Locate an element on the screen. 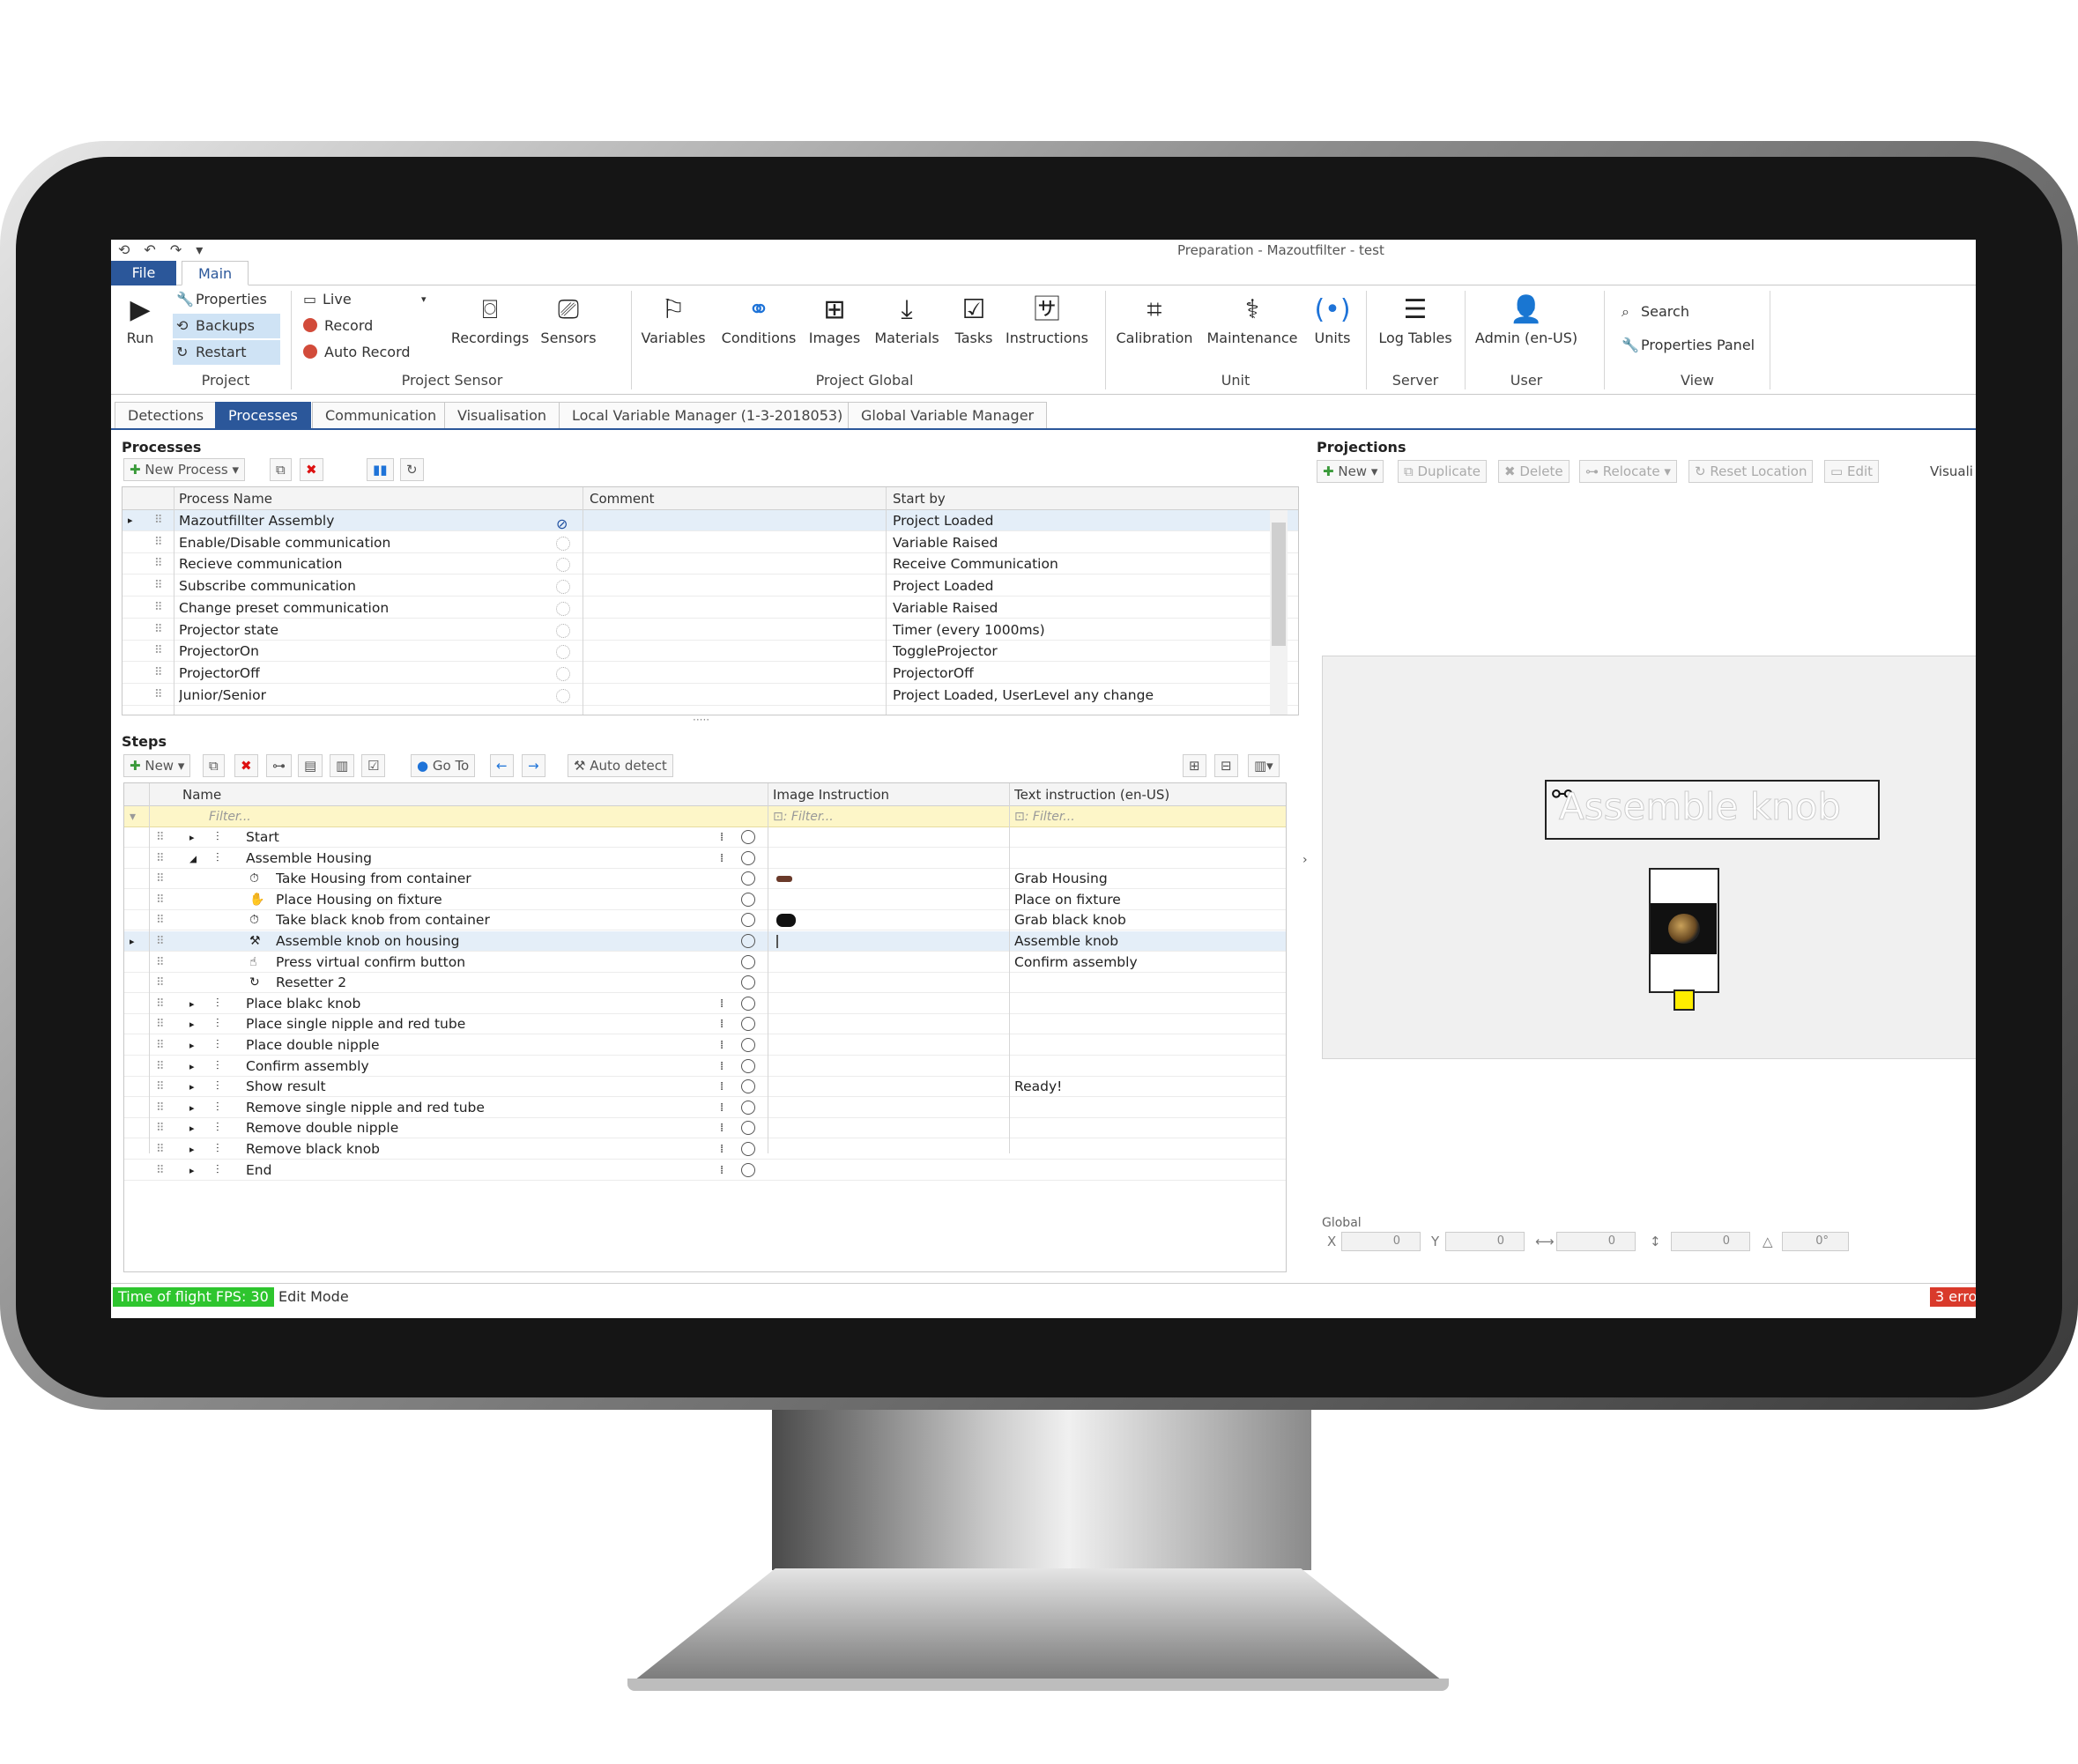 The height and width of the screenshot is (1764, 2078). variables-button: ⚐ Variables is located at coordinates (673, 318).